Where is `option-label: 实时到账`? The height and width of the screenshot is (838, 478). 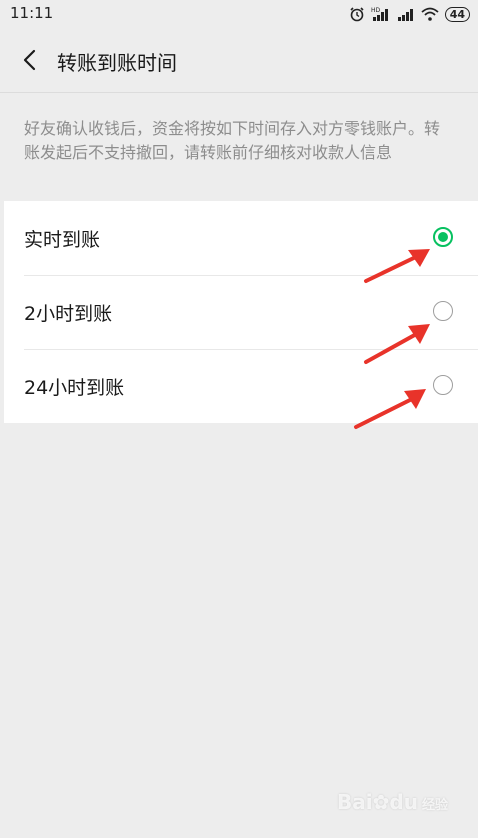
option-label: 实时到账 is located at coordinates (62, 240).